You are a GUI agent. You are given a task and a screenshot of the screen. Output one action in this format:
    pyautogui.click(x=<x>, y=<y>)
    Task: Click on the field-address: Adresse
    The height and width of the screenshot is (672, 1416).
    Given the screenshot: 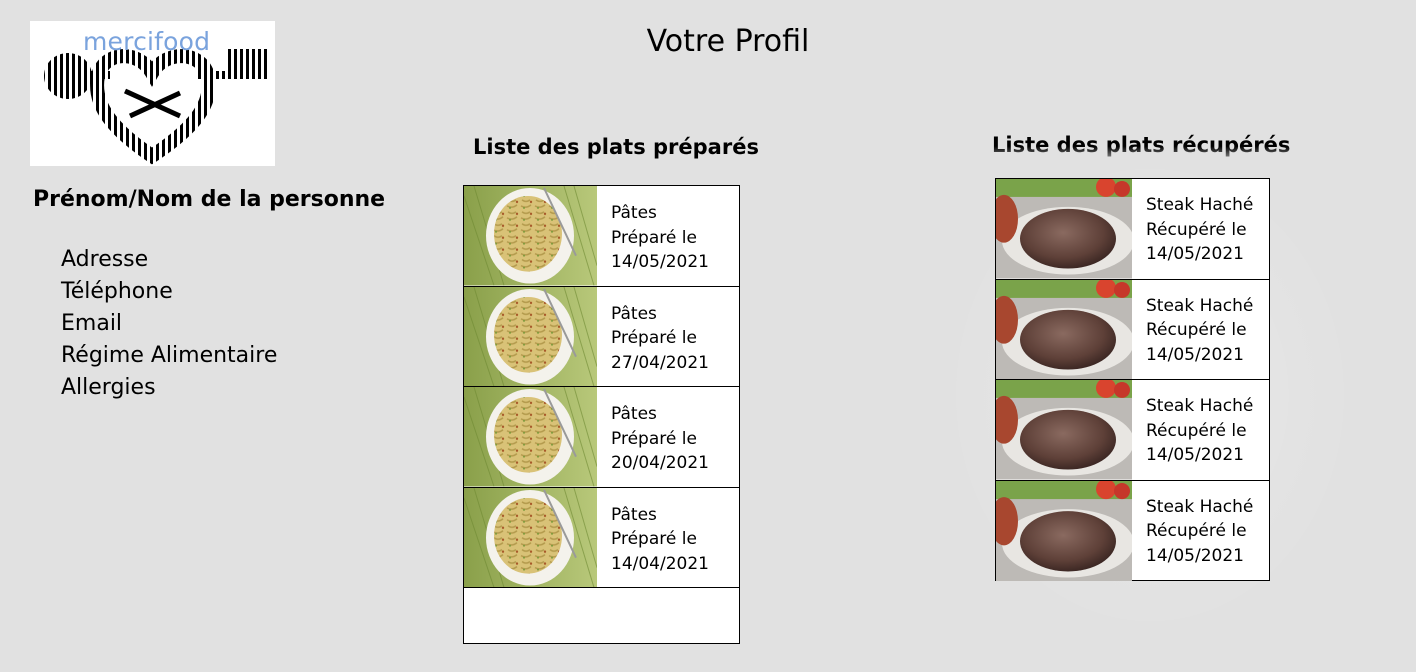 What is the action you would take?
    pyautogui.click(x=105, y=259)
    